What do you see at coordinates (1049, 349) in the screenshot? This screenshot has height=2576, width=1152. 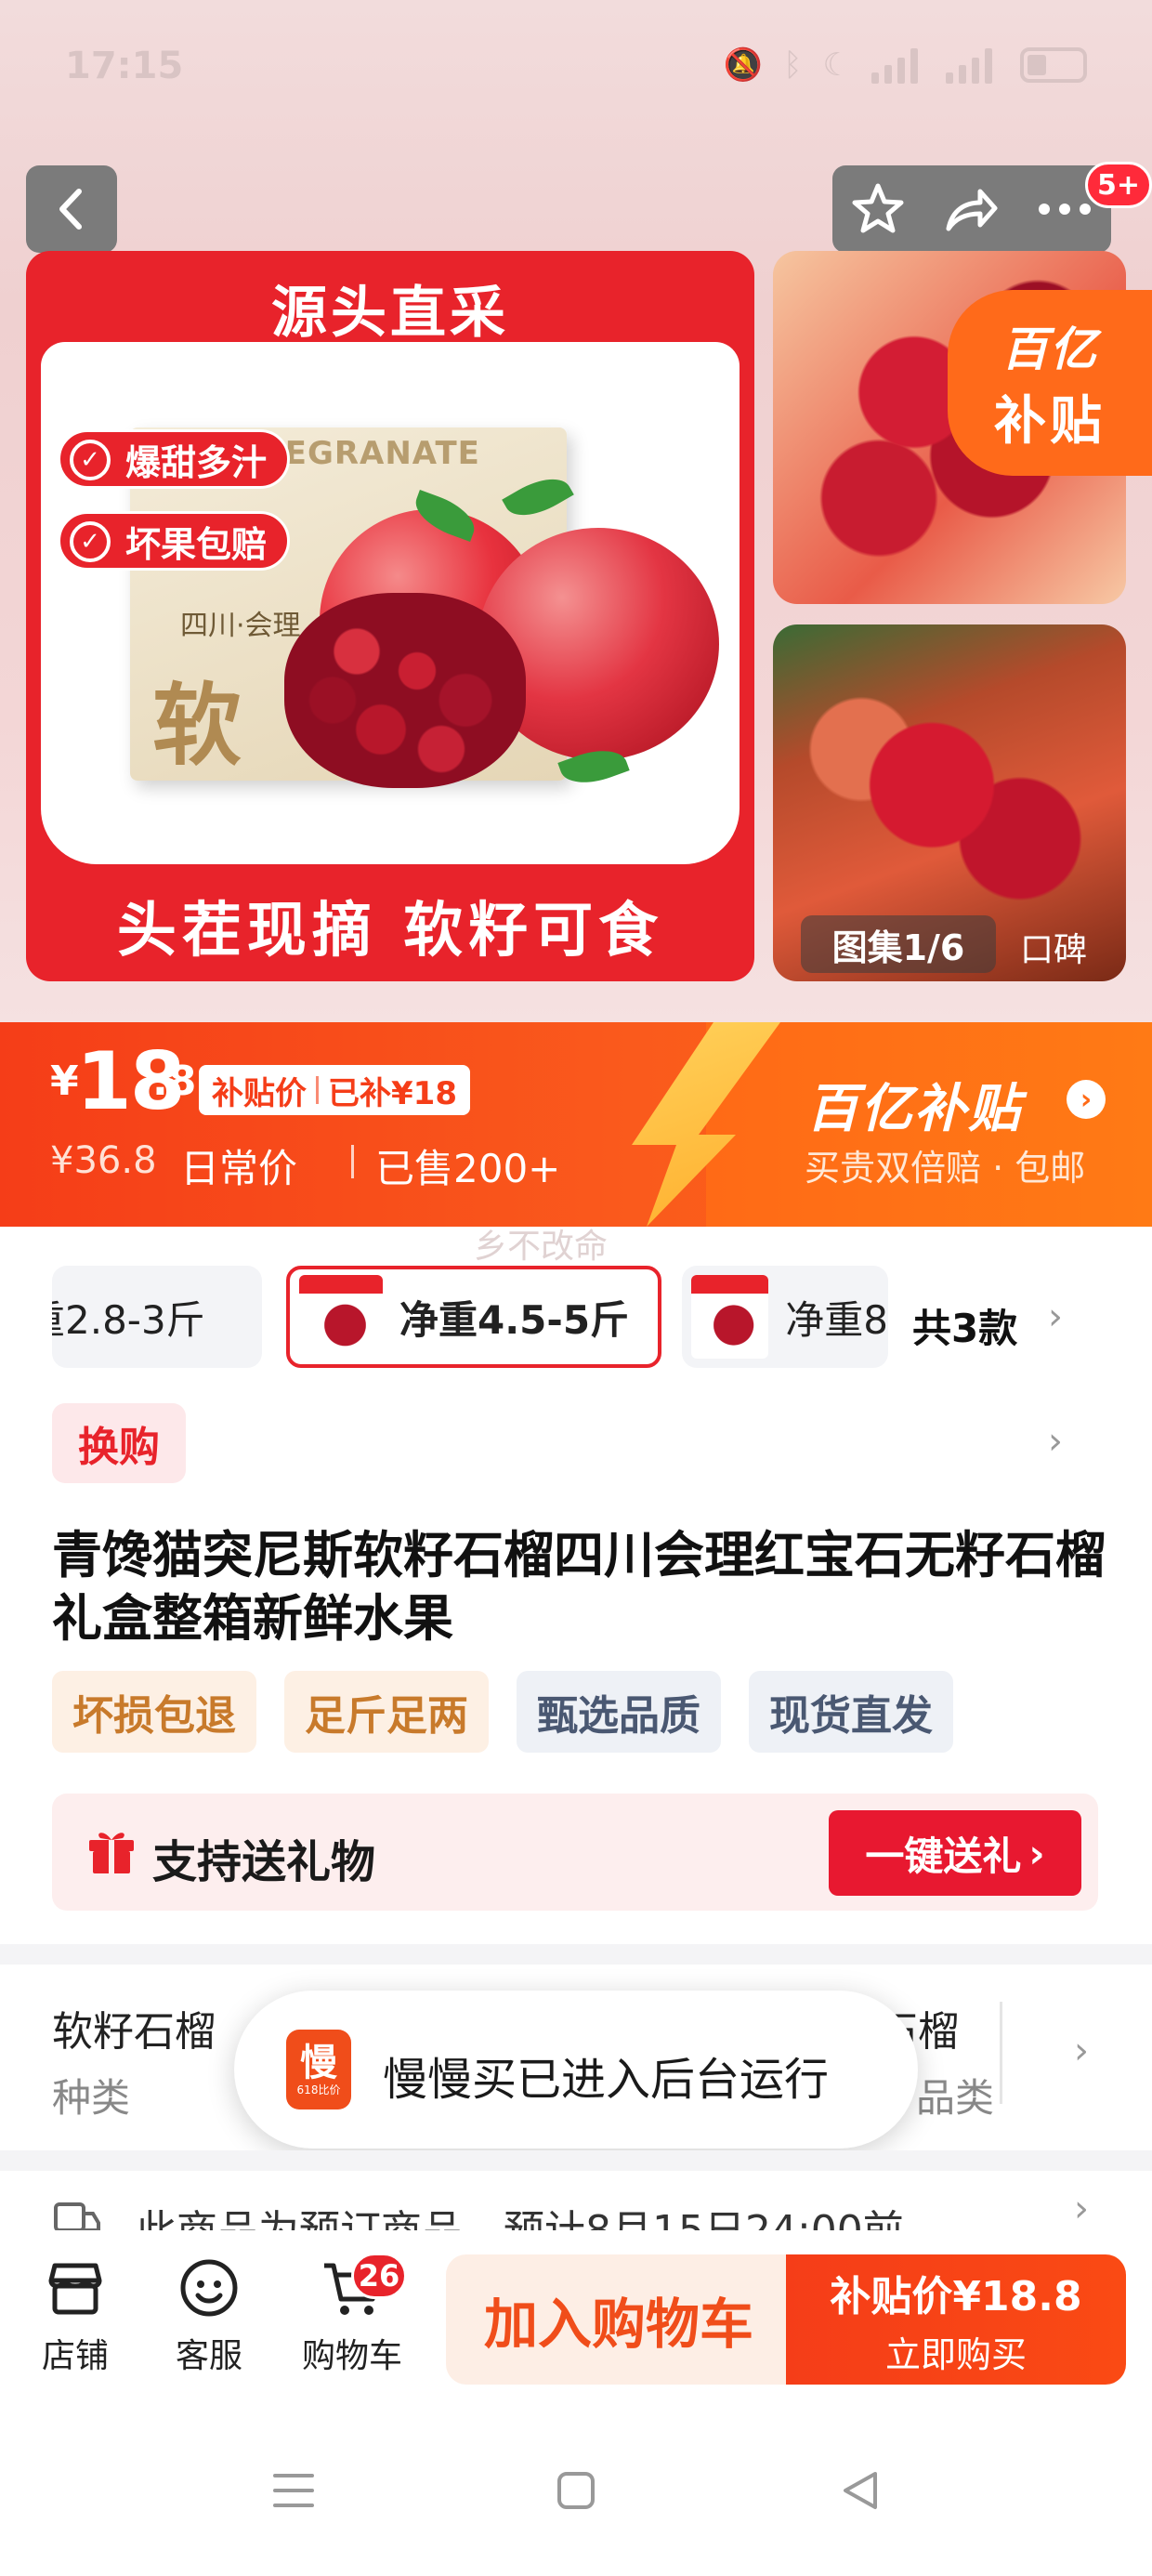 I see `subsidy-badge-line1: 百亿` at bounding box center [1049, 349].